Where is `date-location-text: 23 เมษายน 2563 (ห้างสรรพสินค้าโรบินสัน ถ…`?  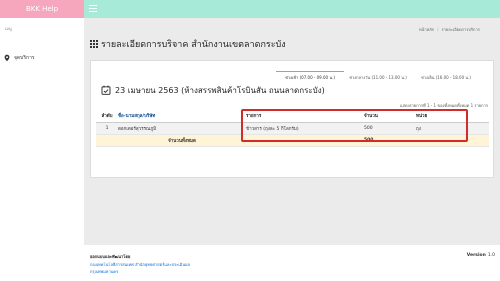 date-location-text: 23 เมษายน 2563 (ห้างสรรพสินค้าโรบินสัน ถ… is located at coordinates (220, 90).